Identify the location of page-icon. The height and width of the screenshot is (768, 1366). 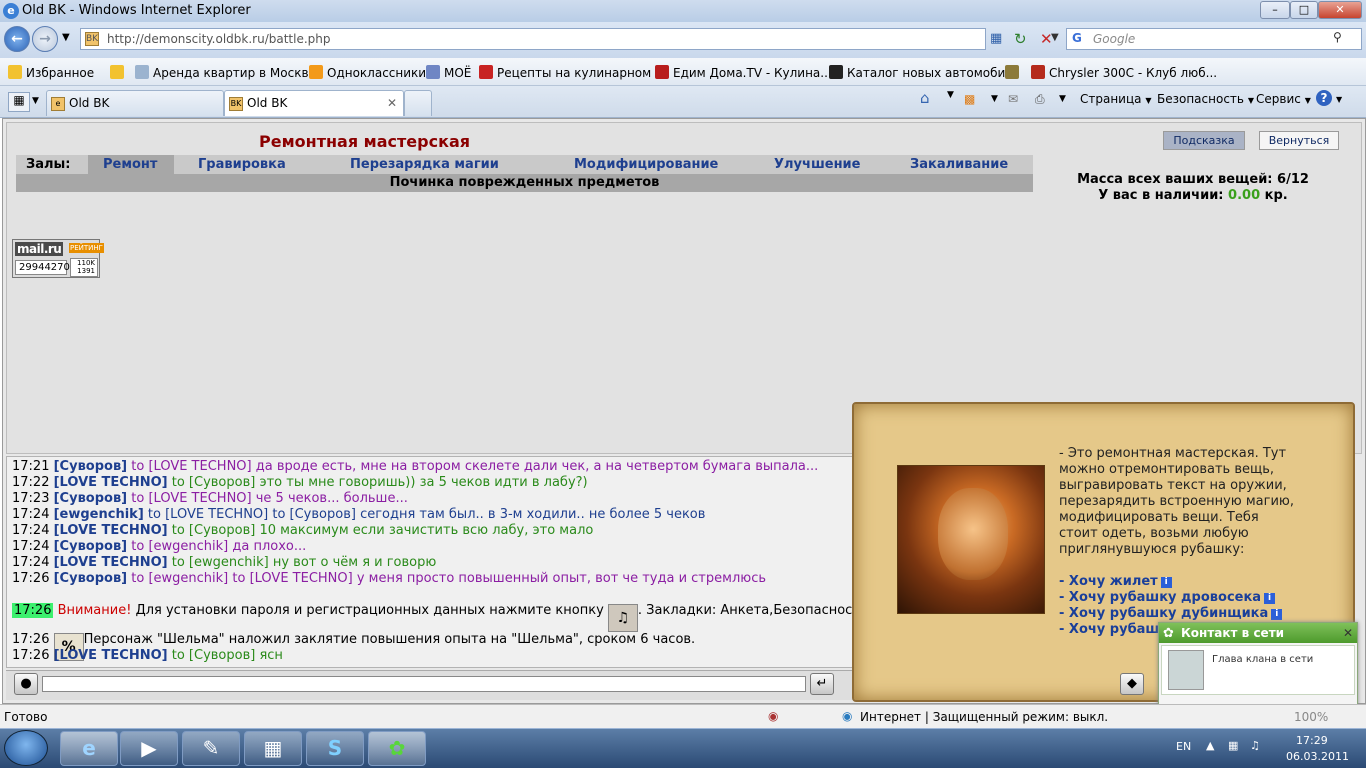
(433, 72).